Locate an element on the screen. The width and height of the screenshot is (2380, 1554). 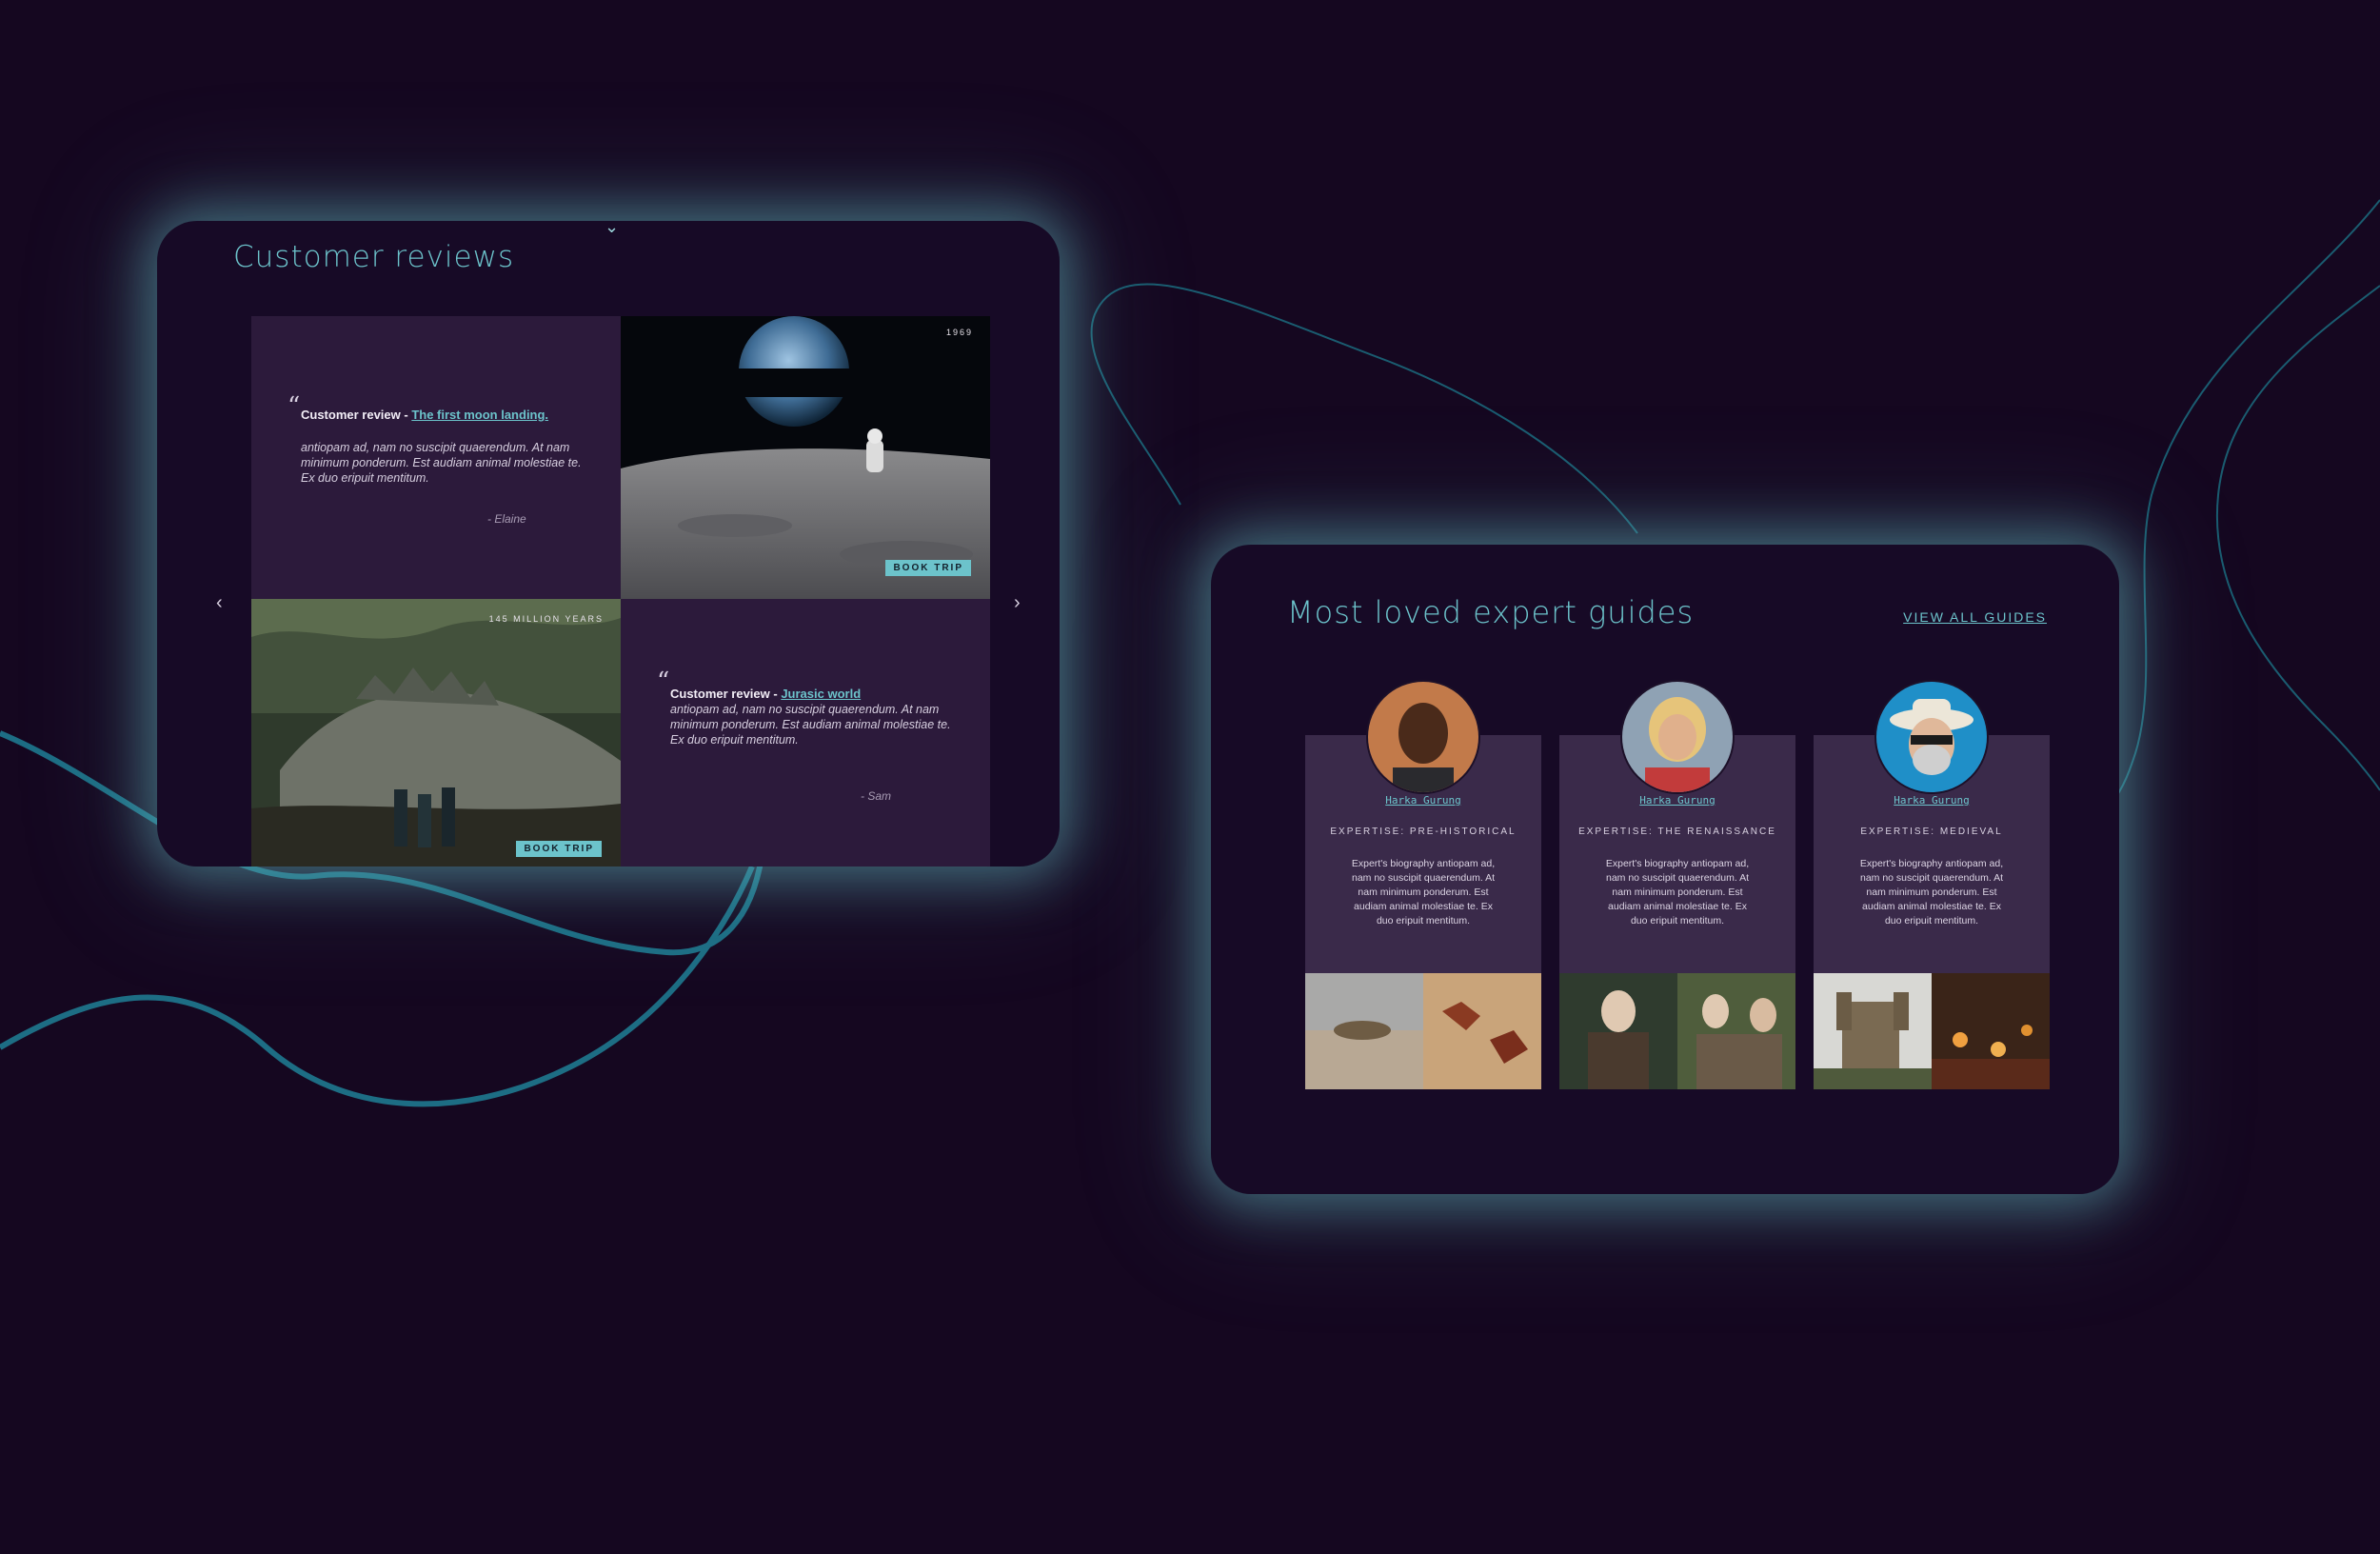
review-author: - Sam is located at coordinates (876, 796).